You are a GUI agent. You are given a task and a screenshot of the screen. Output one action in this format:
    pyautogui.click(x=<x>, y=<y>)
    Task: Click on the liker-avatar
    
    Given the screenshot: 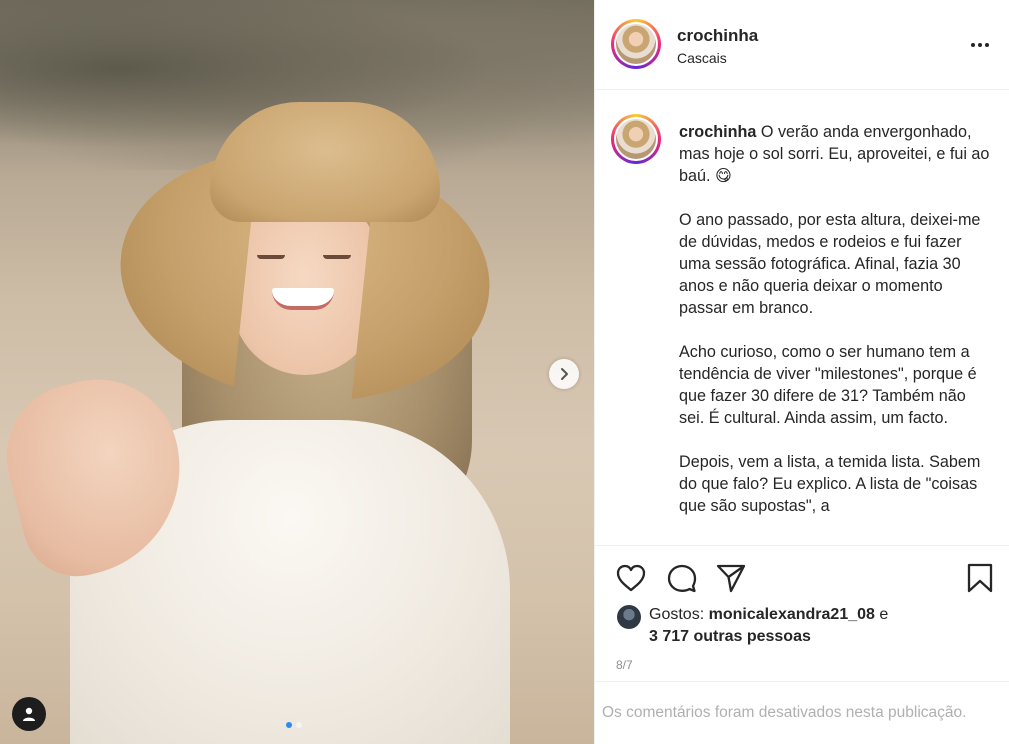 What is the action you would take?
    pyautogui.click(x=629, y=617)
    